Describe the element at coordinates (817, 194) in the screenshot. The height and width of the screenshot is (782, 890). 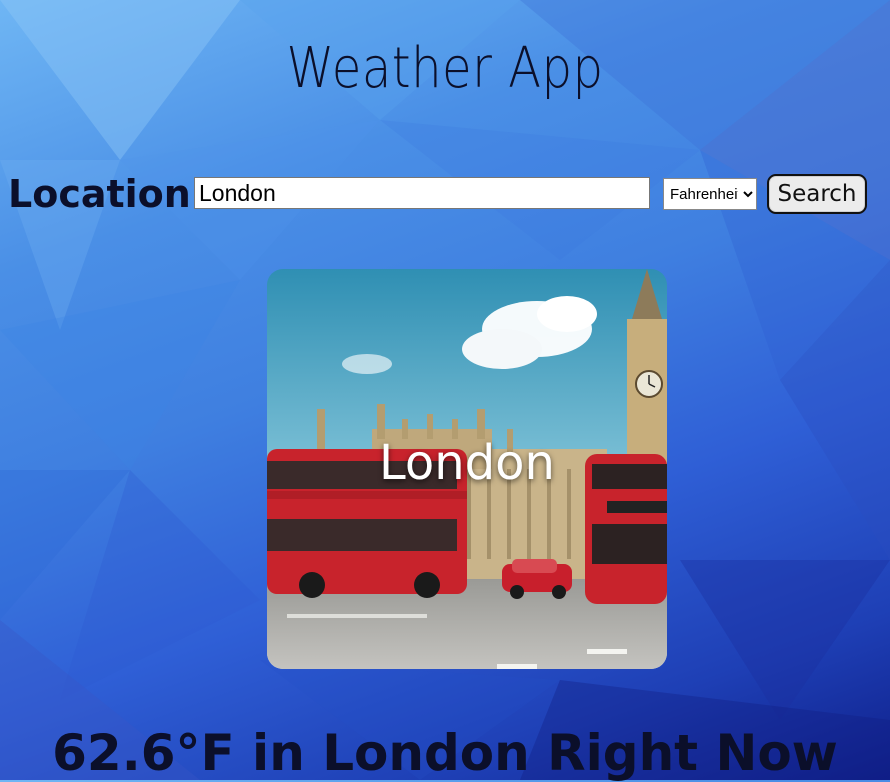
I see `search-button: Search` at that location.